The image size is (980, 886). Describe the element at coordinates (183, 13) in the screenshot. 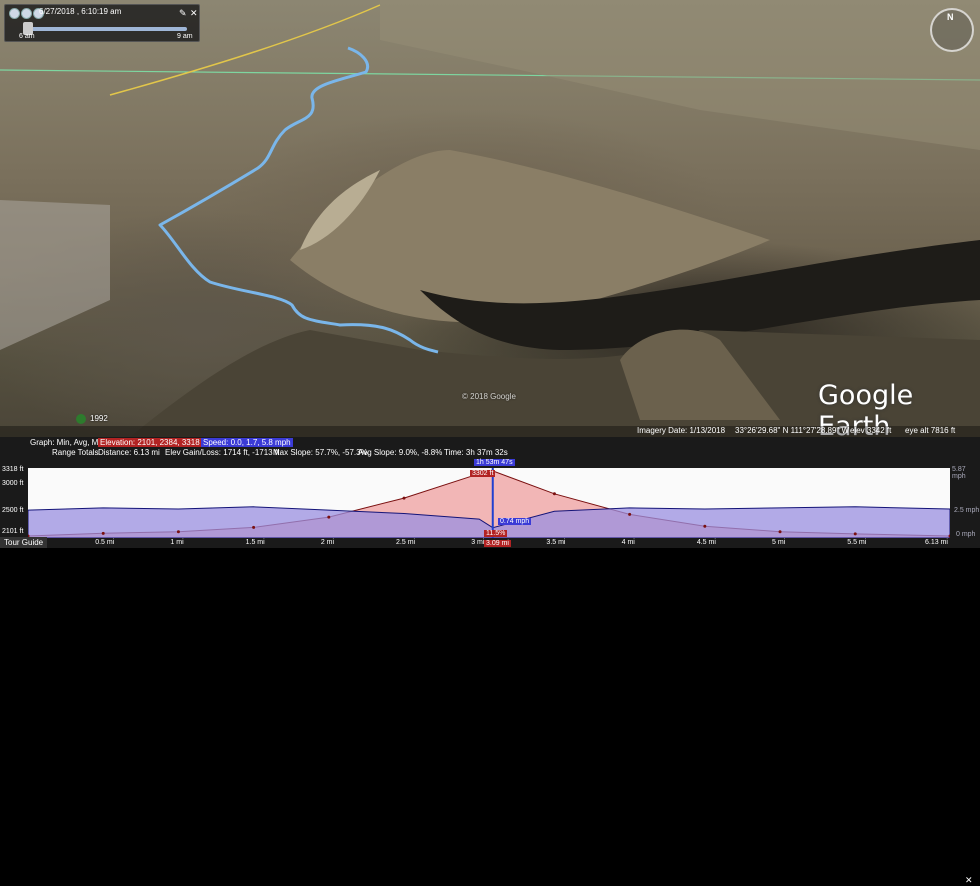

I see `wrench-icon: ✎` at that location.